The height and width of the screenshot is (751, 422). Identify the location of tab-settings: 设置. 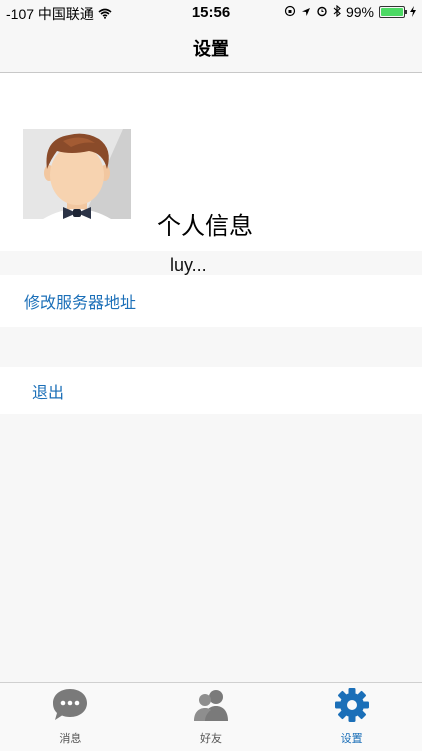
(351, 717).